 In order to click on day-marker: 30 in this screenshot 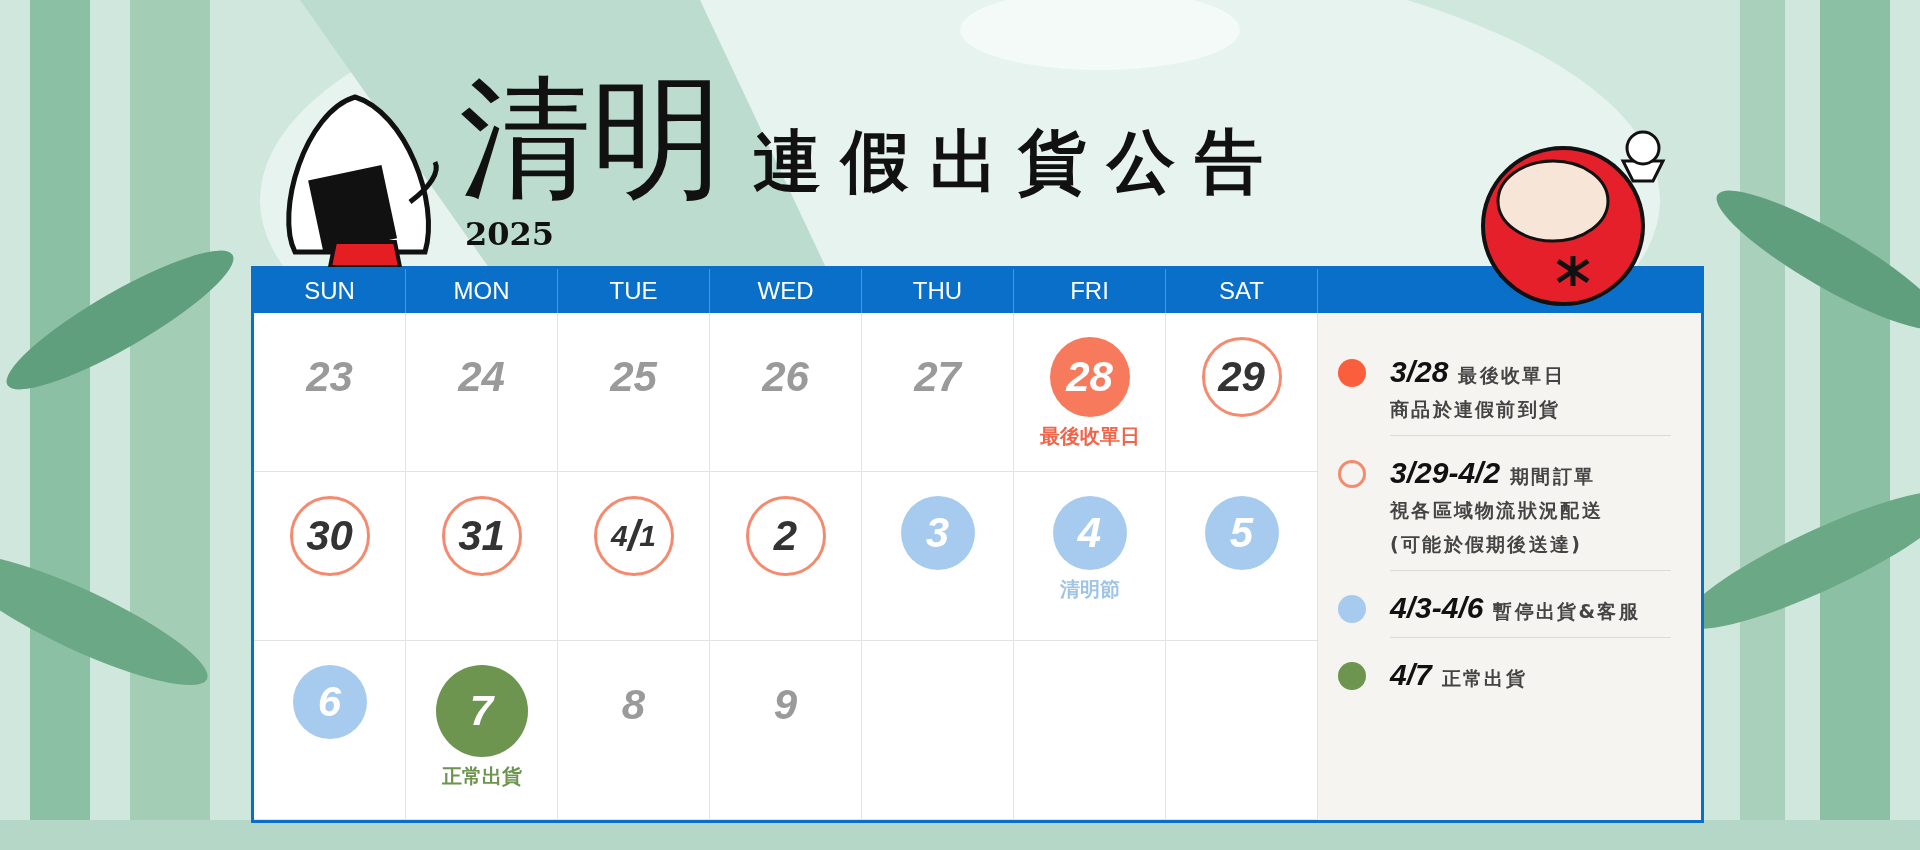, I will do `click(329, 536)`.